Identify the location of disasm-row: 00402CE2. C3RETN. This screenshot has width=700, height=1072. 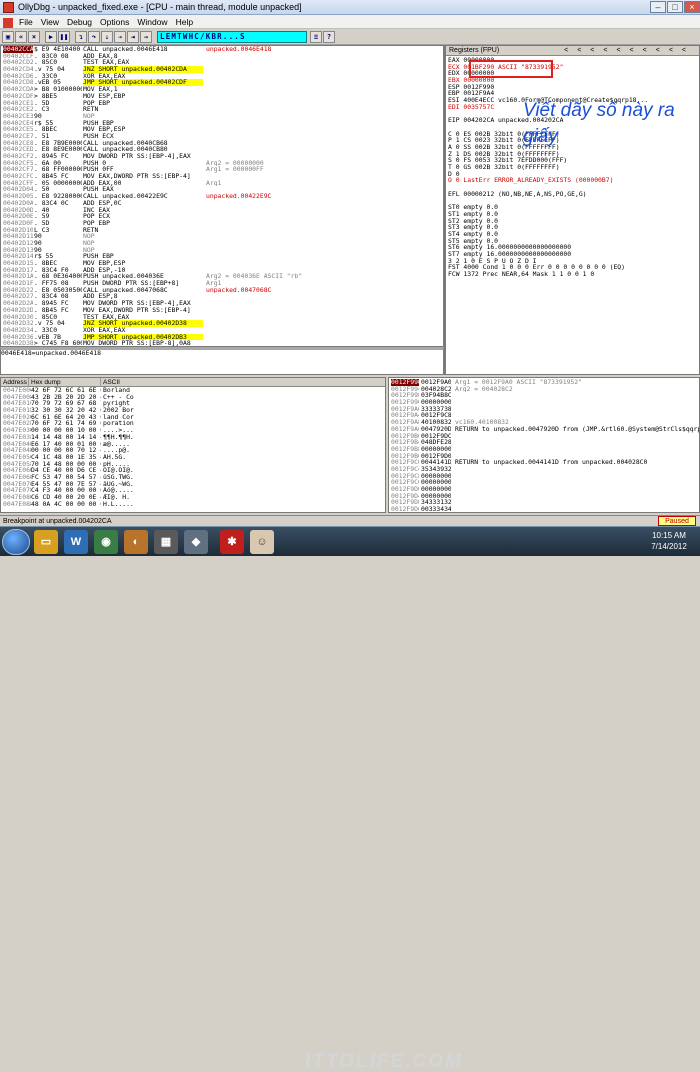
(222, 109).